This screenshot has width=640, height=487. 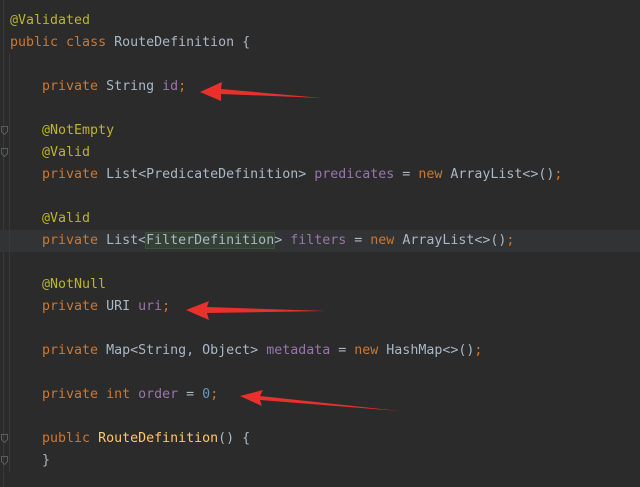 I want to click on code-line: @NotNull, so click(x=320, y=285).